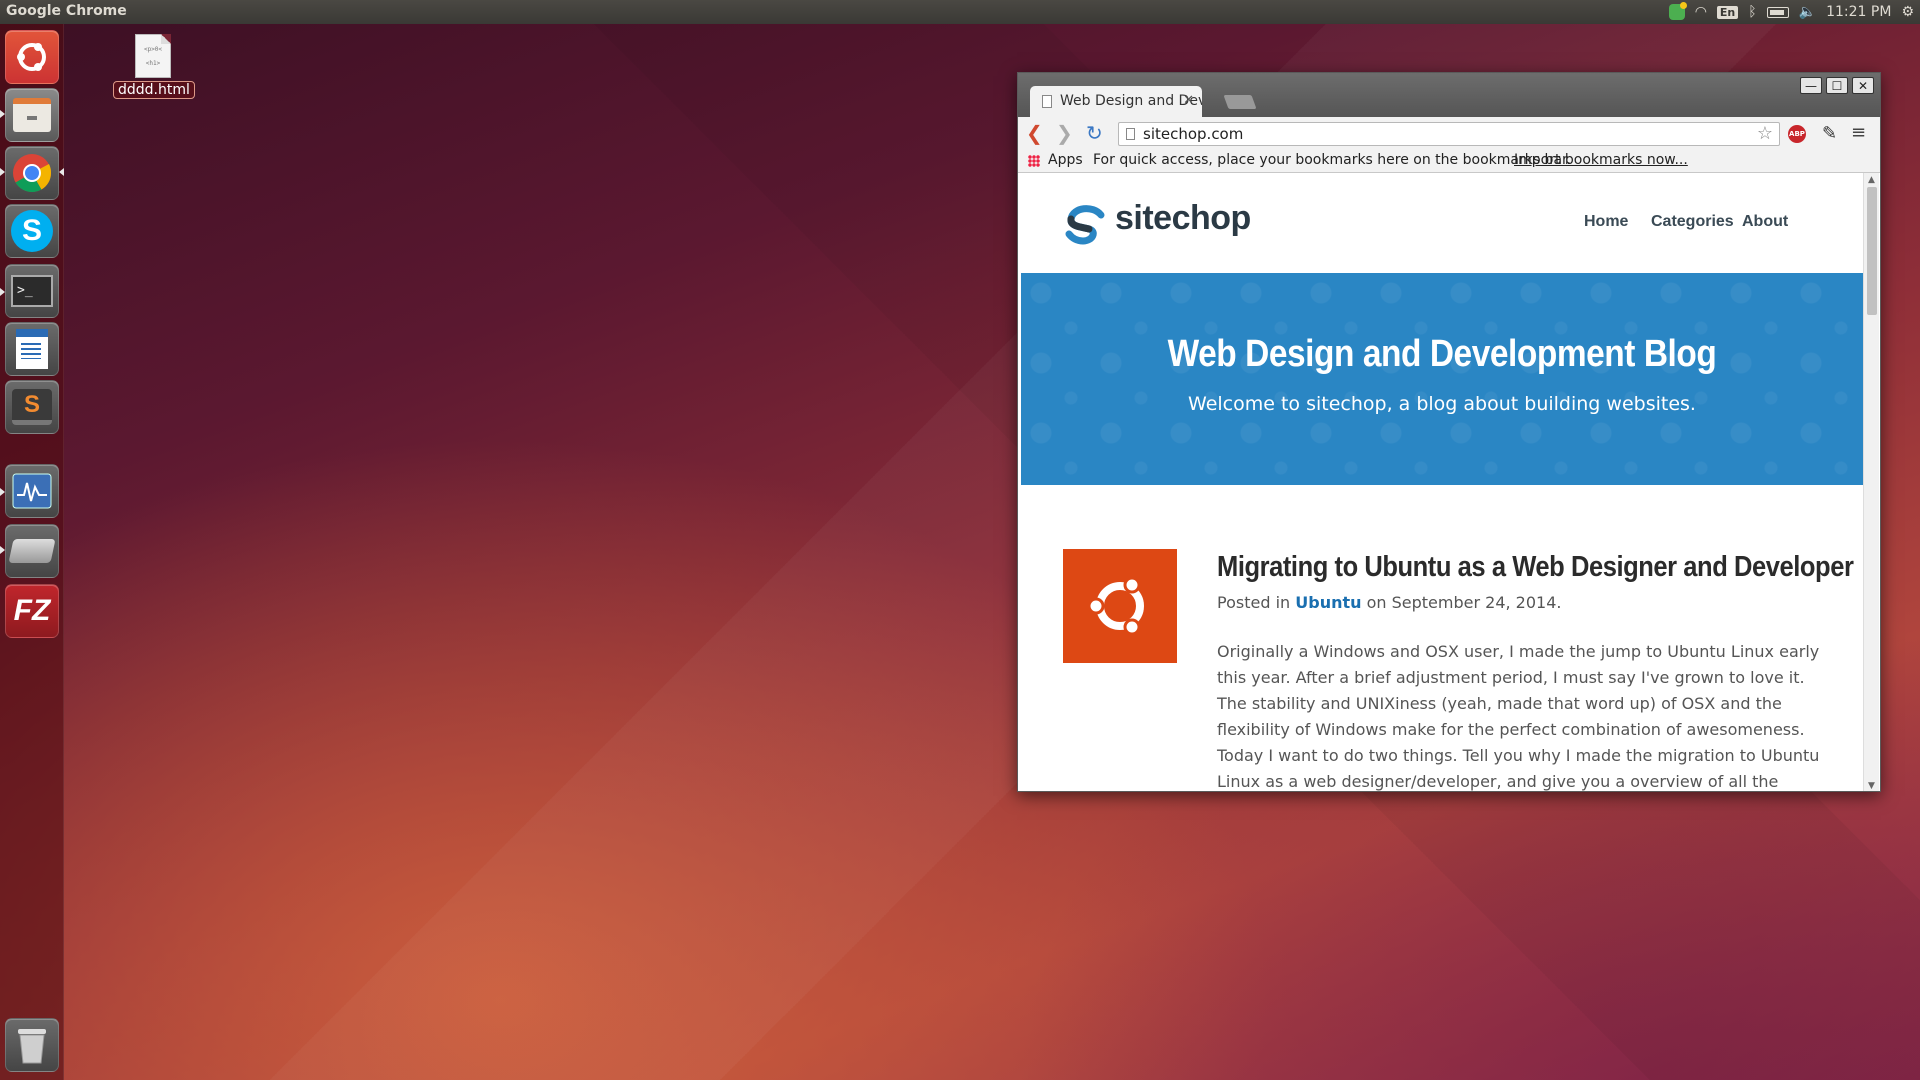 This screenshot has width=1920, height=1080. Describe the element at coordinates (66, 11) in the screenshot. I see `active-app-title: Google Chrome` at that location.